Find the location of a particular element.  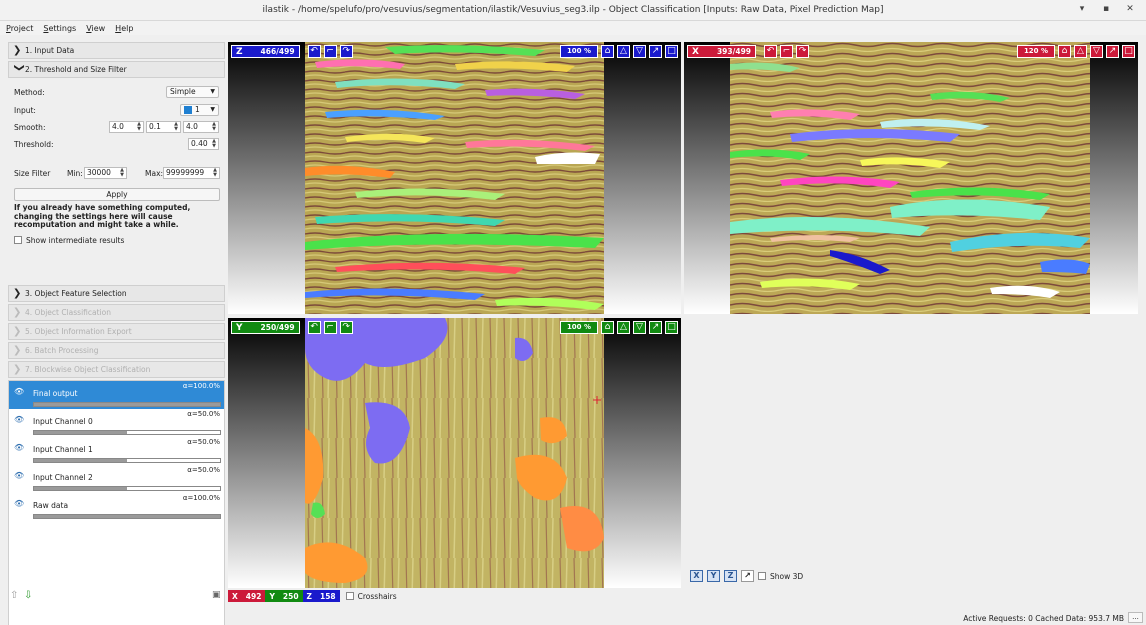

applet-threshold-size-filter: ❯ 2. Threshold and Size Filter is located at coordinates (116, 69).